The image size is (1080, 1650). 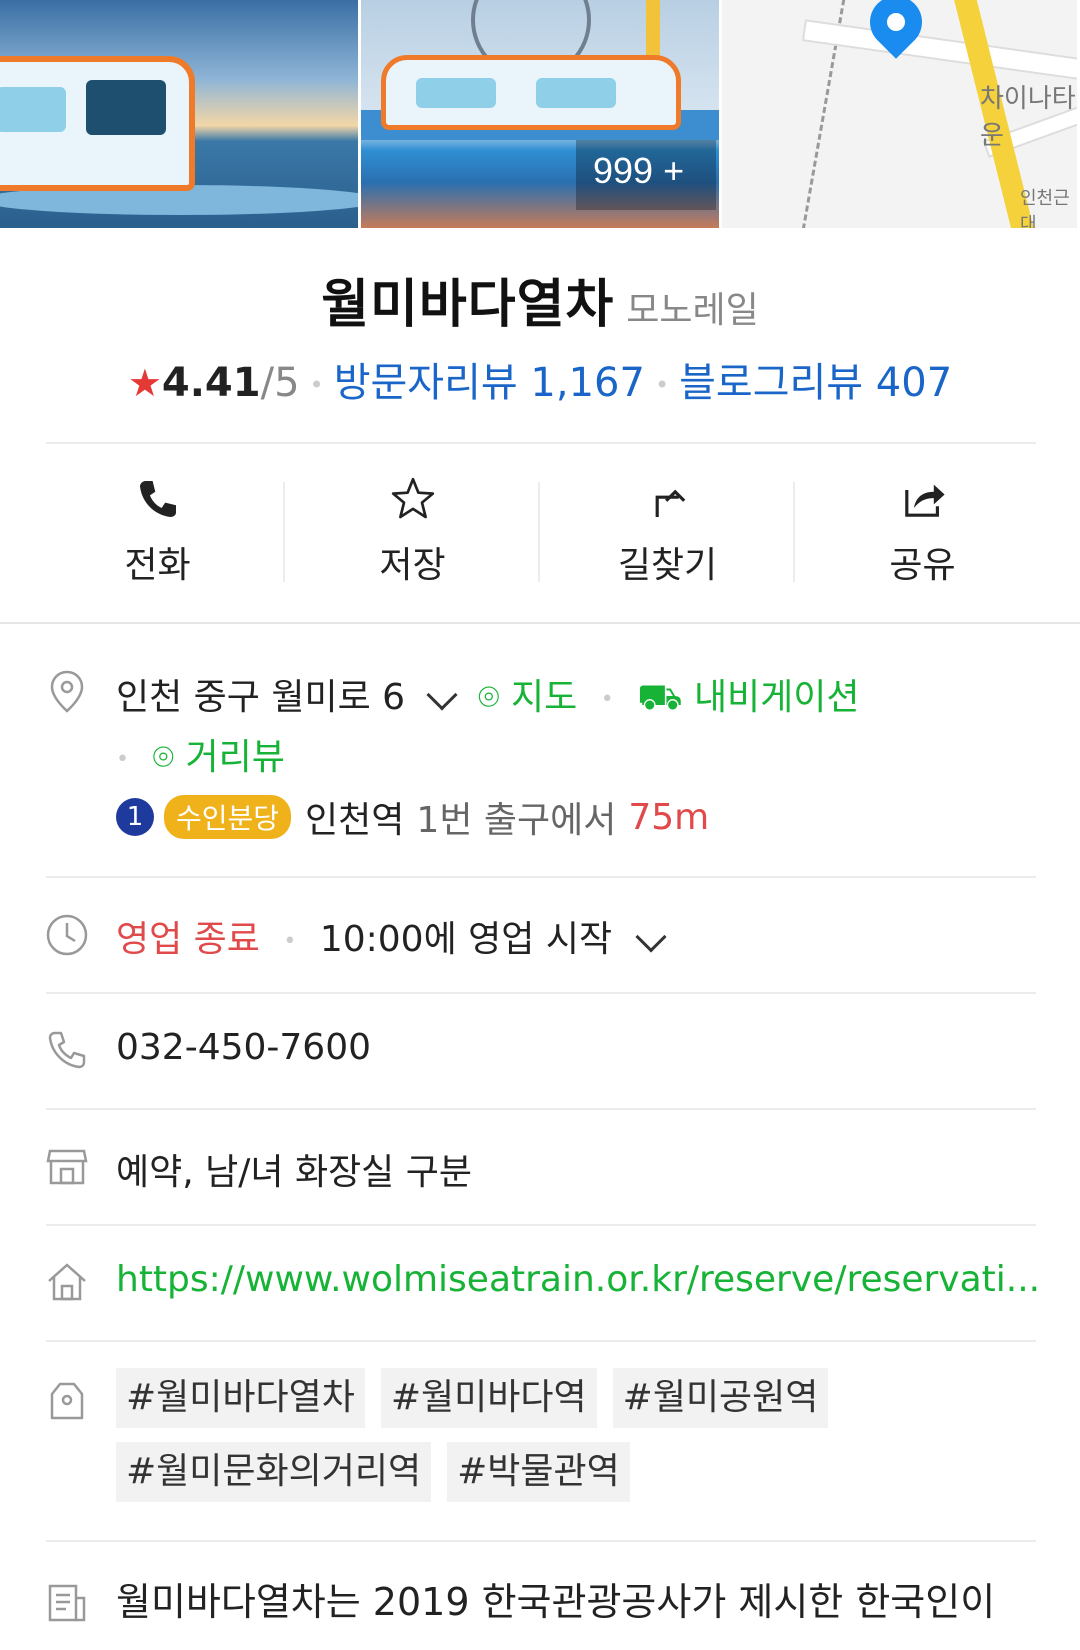 What do you see at coordinates (157, 518) in the screenshot?
I see `call-button: 전화` at bounding box center [157, 518].